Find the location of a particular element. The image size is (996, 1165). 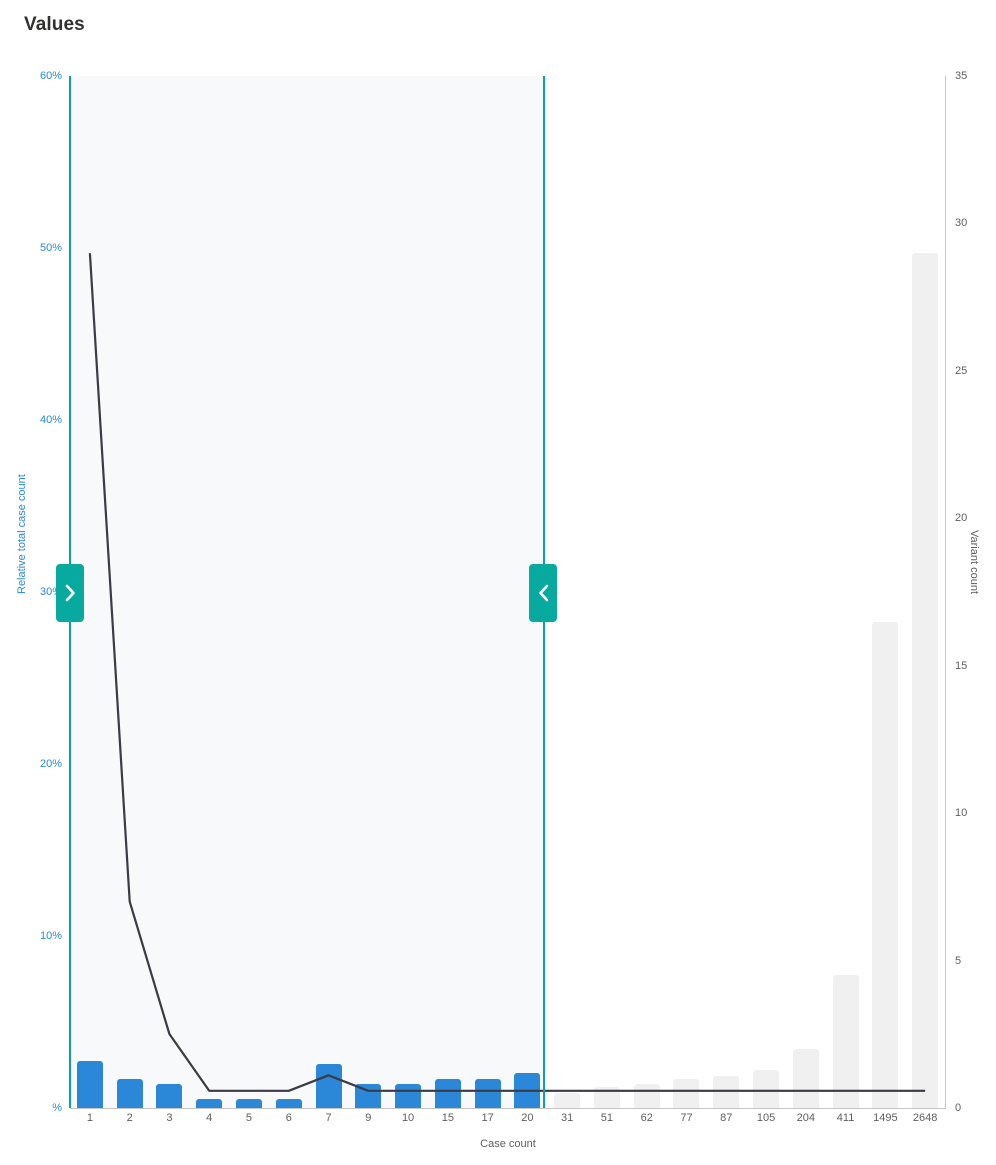

x-tick-105: 105 is located at coordinates (766, 1118).